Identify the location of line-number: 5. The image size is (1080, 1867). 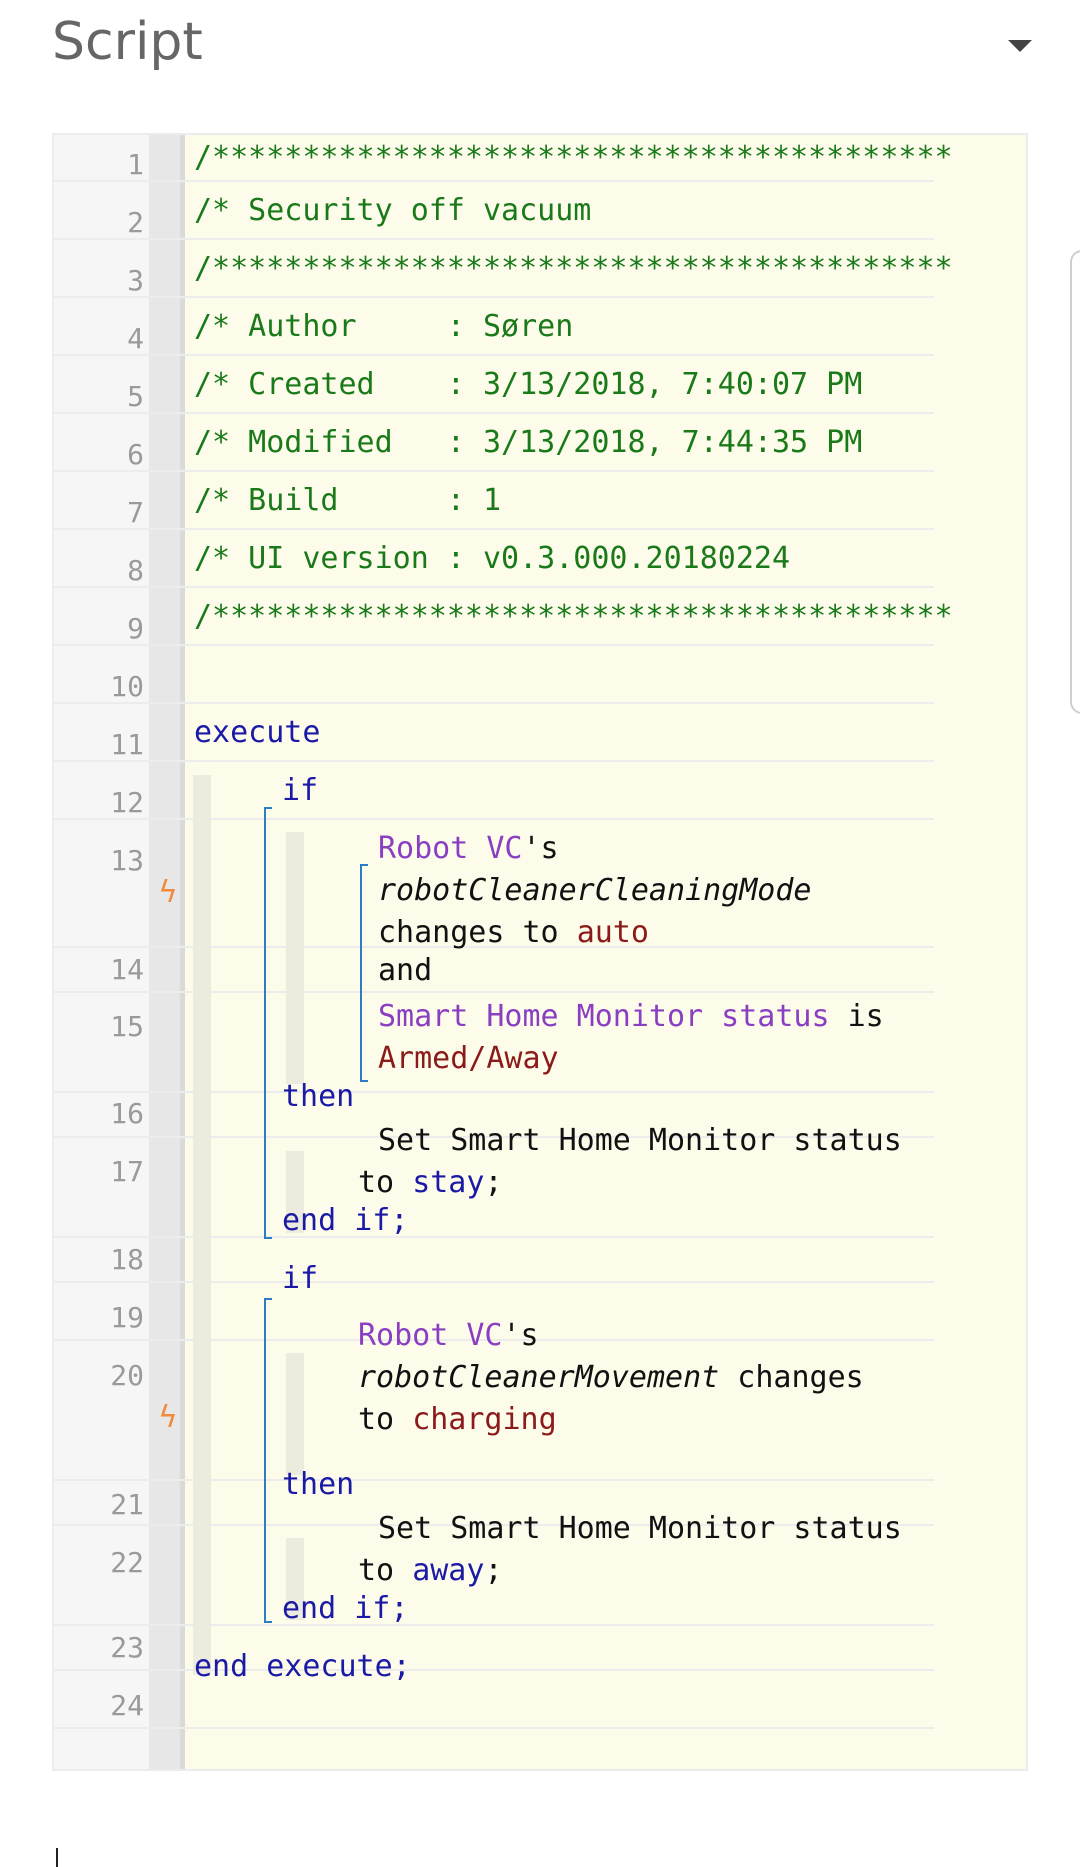
(135, 396).